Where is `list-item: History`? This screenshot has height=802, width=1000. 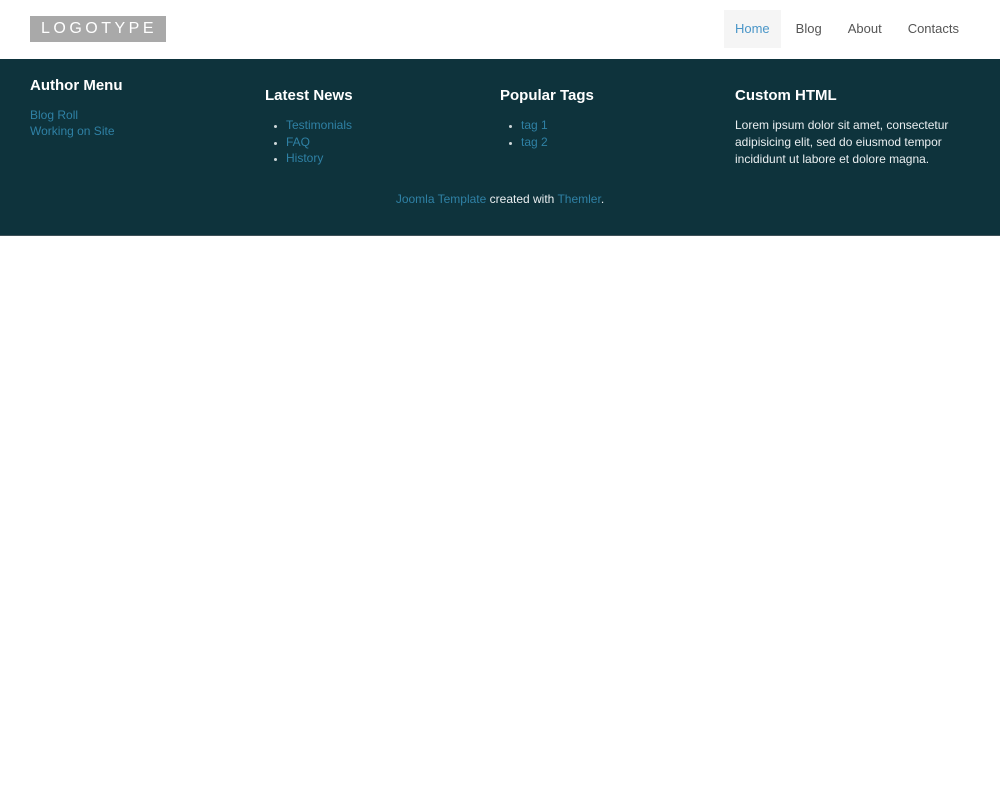
list-item: History is located at coordinates (386, 158).